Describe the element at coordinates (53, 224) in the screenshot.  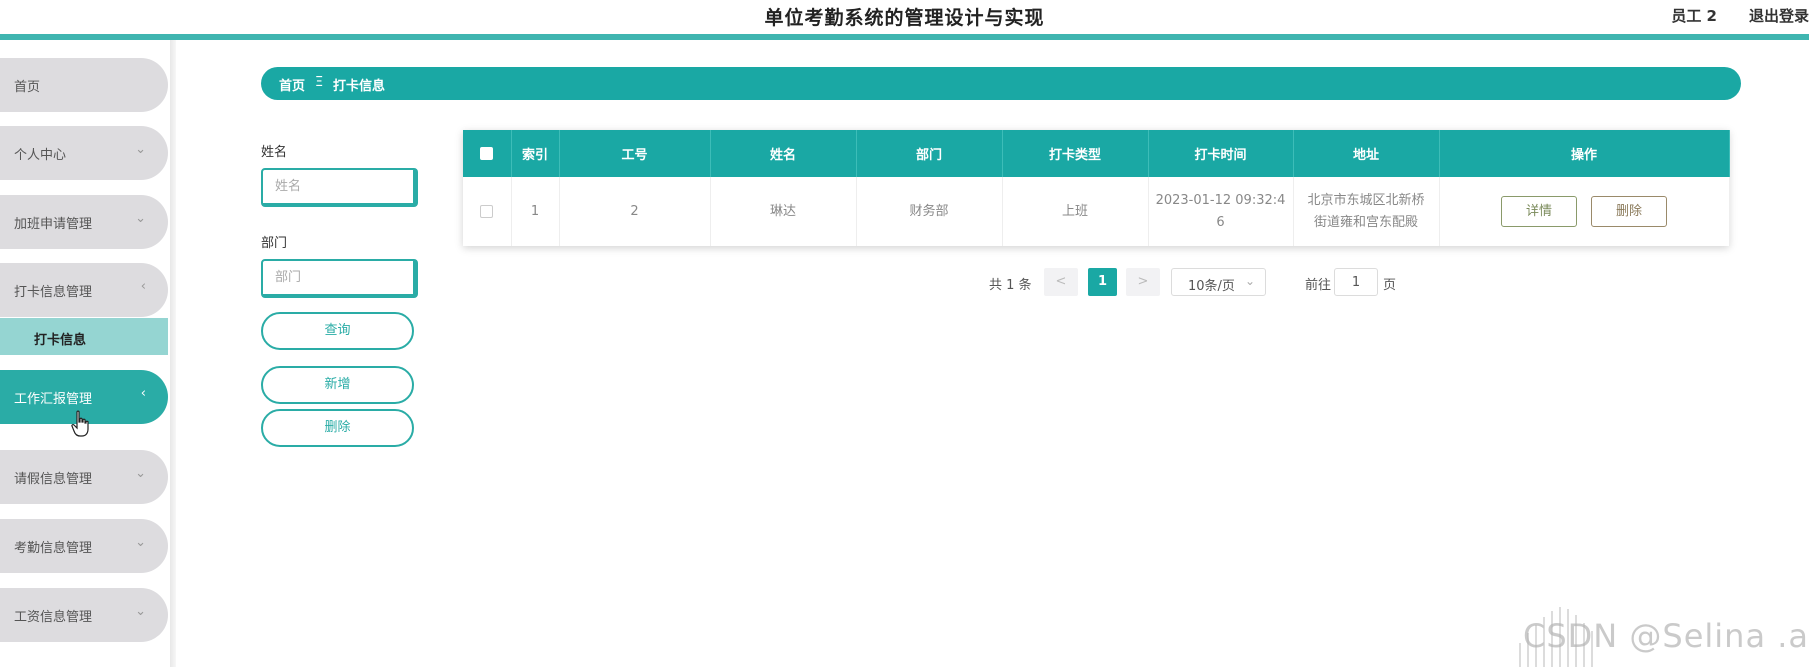
I see `sidebar-item-label: 加班申请管理` at that location.